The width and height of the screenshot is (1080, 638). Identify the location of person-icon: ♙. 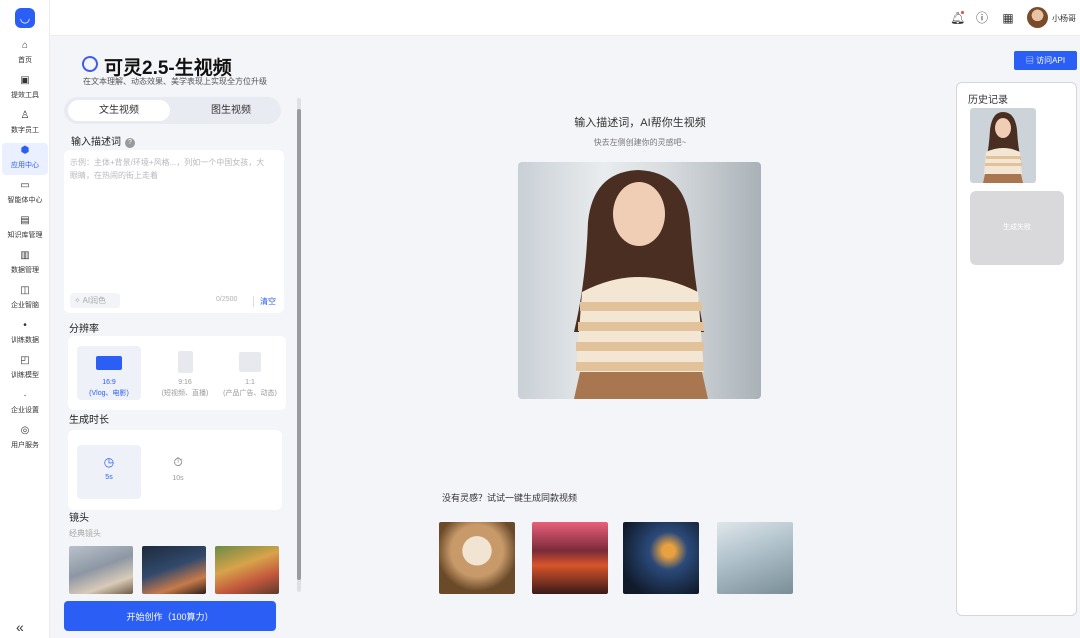
(25, 115).